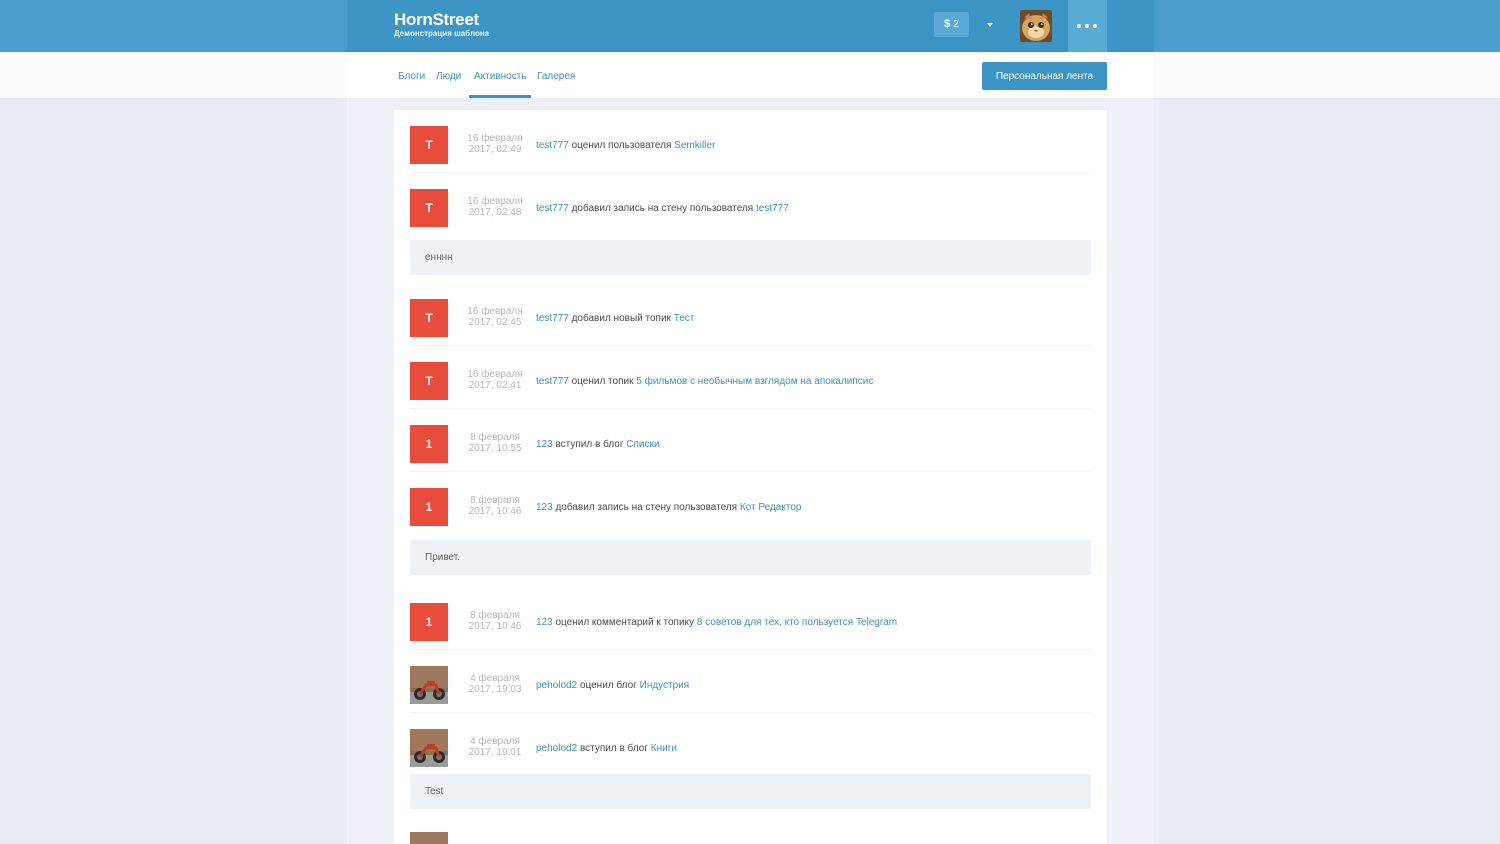 The width and height of the screenshot is (1500, 844). I want to click on activity-text: peholod2 оценил блог Индустрия, so click(612, 685).